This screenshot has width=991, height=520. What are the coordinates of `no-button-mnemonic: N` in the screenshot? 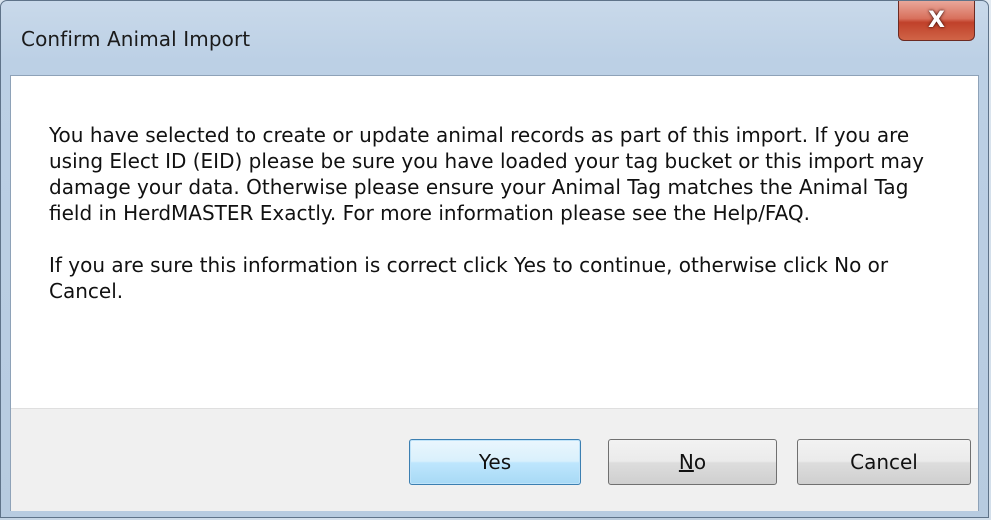 It's located at (686, 462).